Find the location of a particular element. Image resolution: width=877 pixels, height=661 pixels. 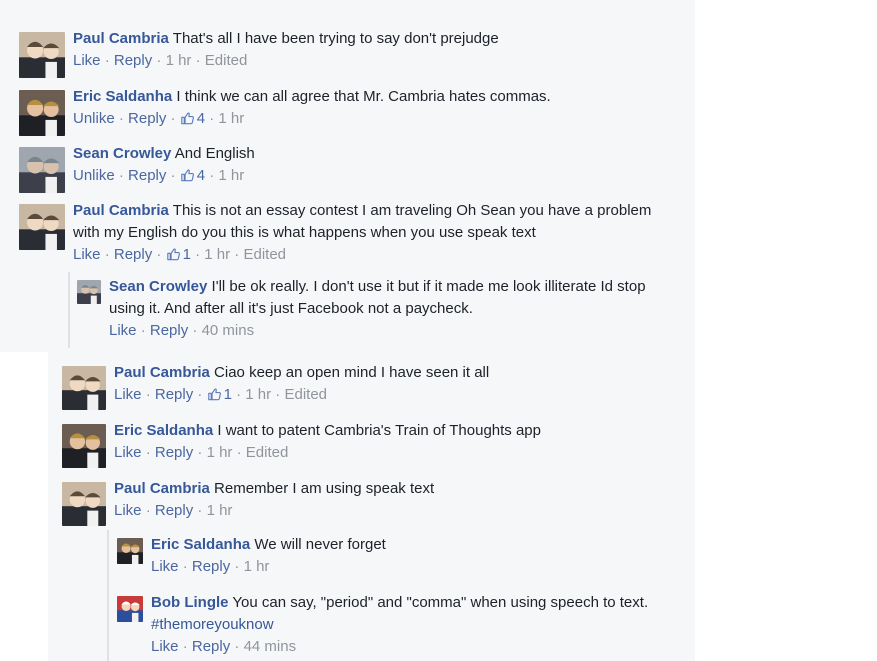

comment-message: We will never forget is located at coordinates (320, 544).